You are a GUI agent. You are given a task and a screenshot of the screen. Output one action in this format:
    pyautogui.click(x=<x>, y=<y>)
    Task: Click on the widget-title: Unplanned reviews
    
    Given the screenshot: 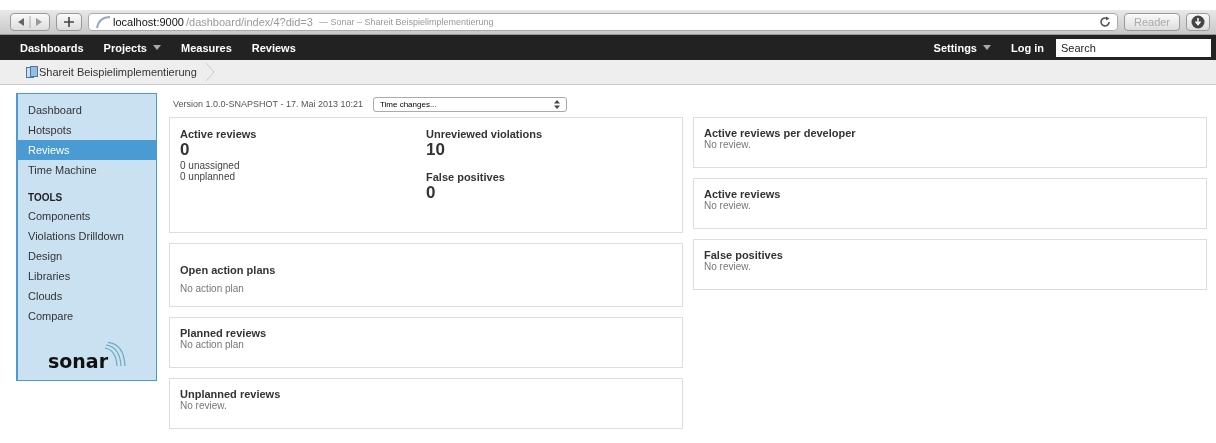 What is the action you would take?
    pyautogui.click(x=231, y=394)
    